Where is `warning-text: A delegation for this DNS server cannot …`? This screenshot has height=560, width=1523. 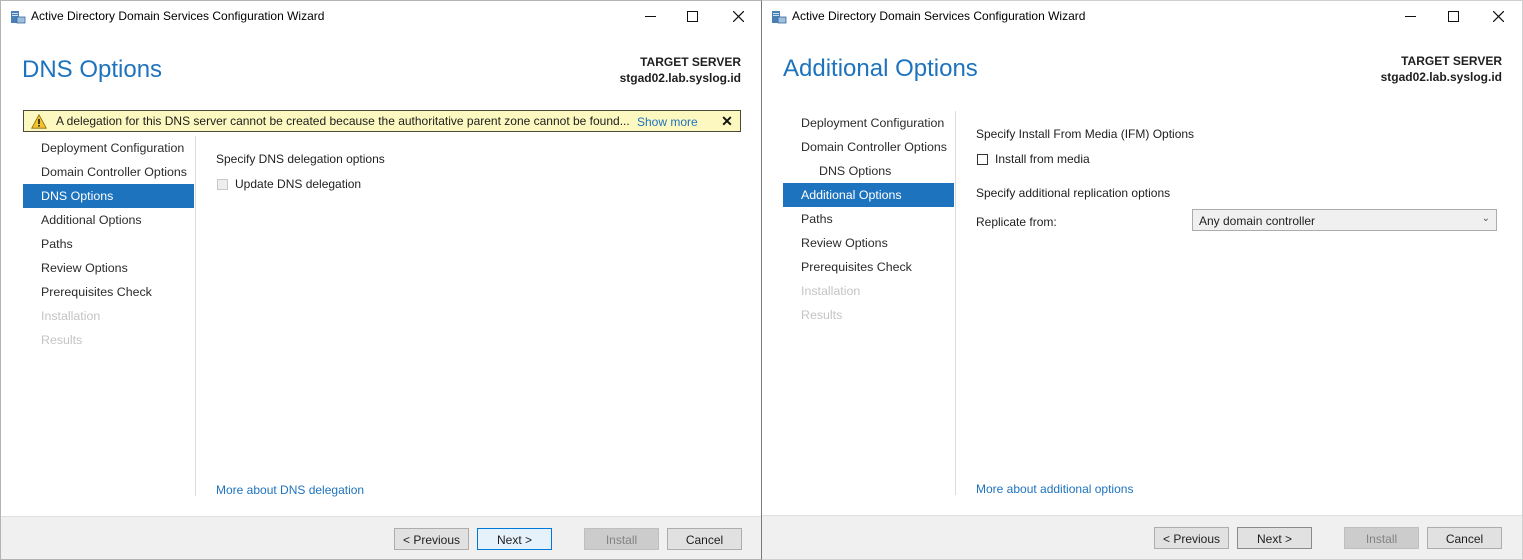
warning-text: A delegation for this DNS server cannot … is located at coordinates (343, 121).